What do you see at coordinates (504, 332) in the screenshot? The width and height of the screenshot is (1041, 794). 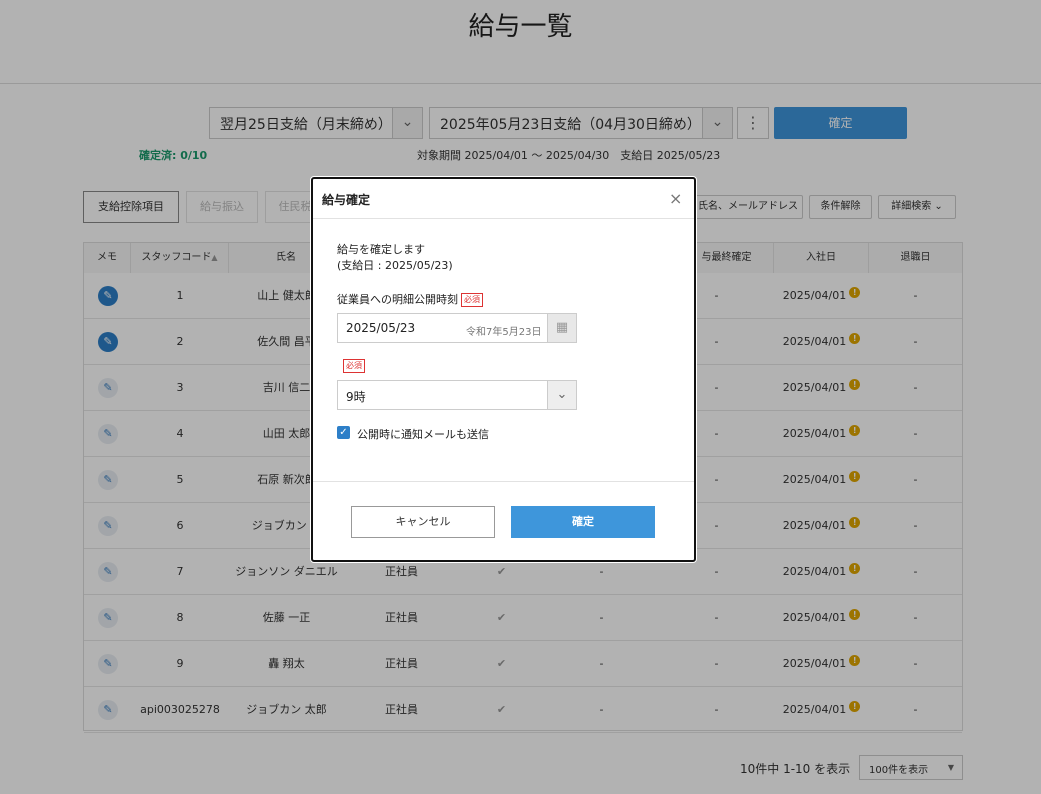 I see `publish-date-wareki: 令和7年5月23日` at bounding box center [504, 332].